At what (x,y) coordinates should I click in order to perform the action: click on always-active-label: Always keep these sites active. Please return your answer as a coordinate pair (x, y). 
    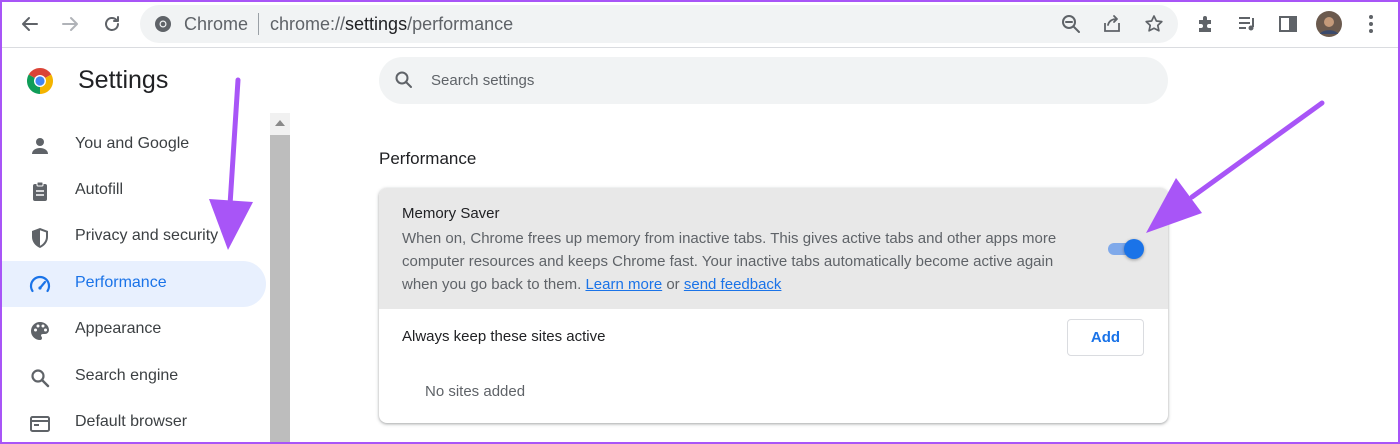
    Looking at the image, I should click on (504, 336).